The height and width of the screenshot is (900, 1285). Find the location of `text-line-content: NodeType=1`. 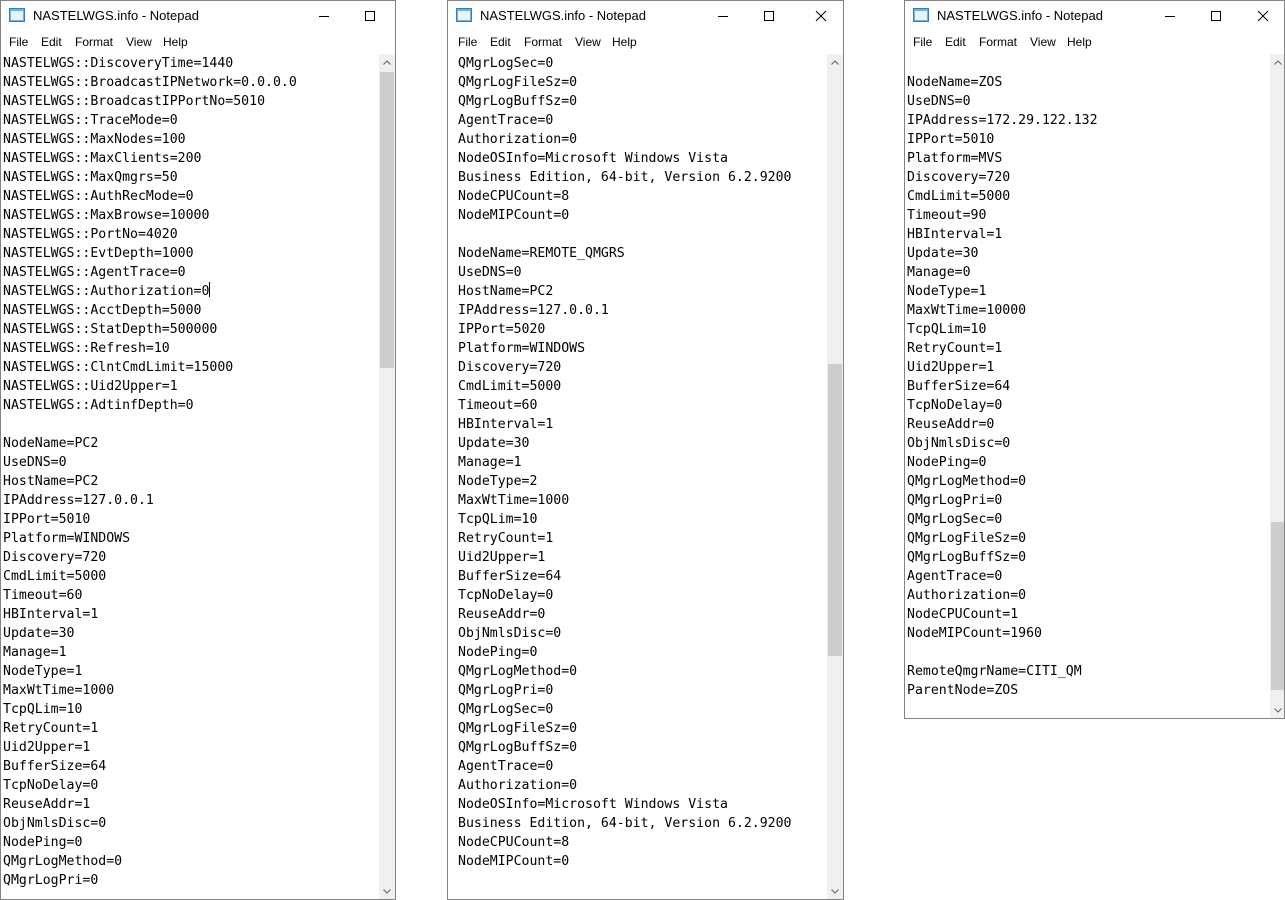

text-line-content: NodeType=1 is located at coordinates (43, 671).